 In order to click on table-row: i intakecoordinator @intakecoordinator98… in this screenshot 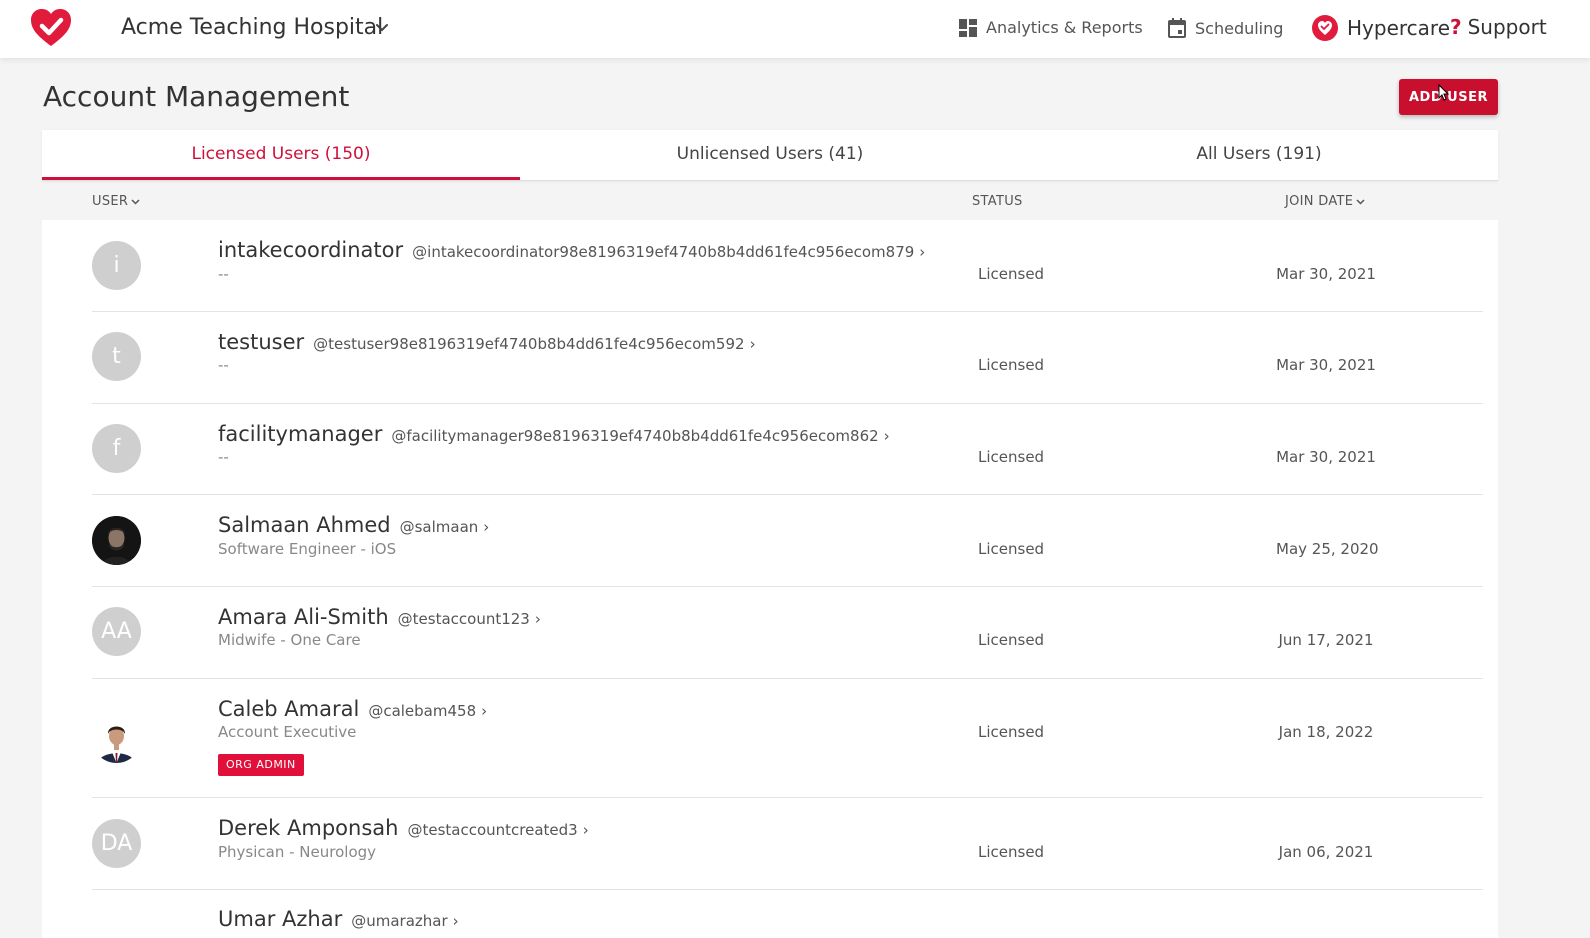, I will do `click(770, 266)`.